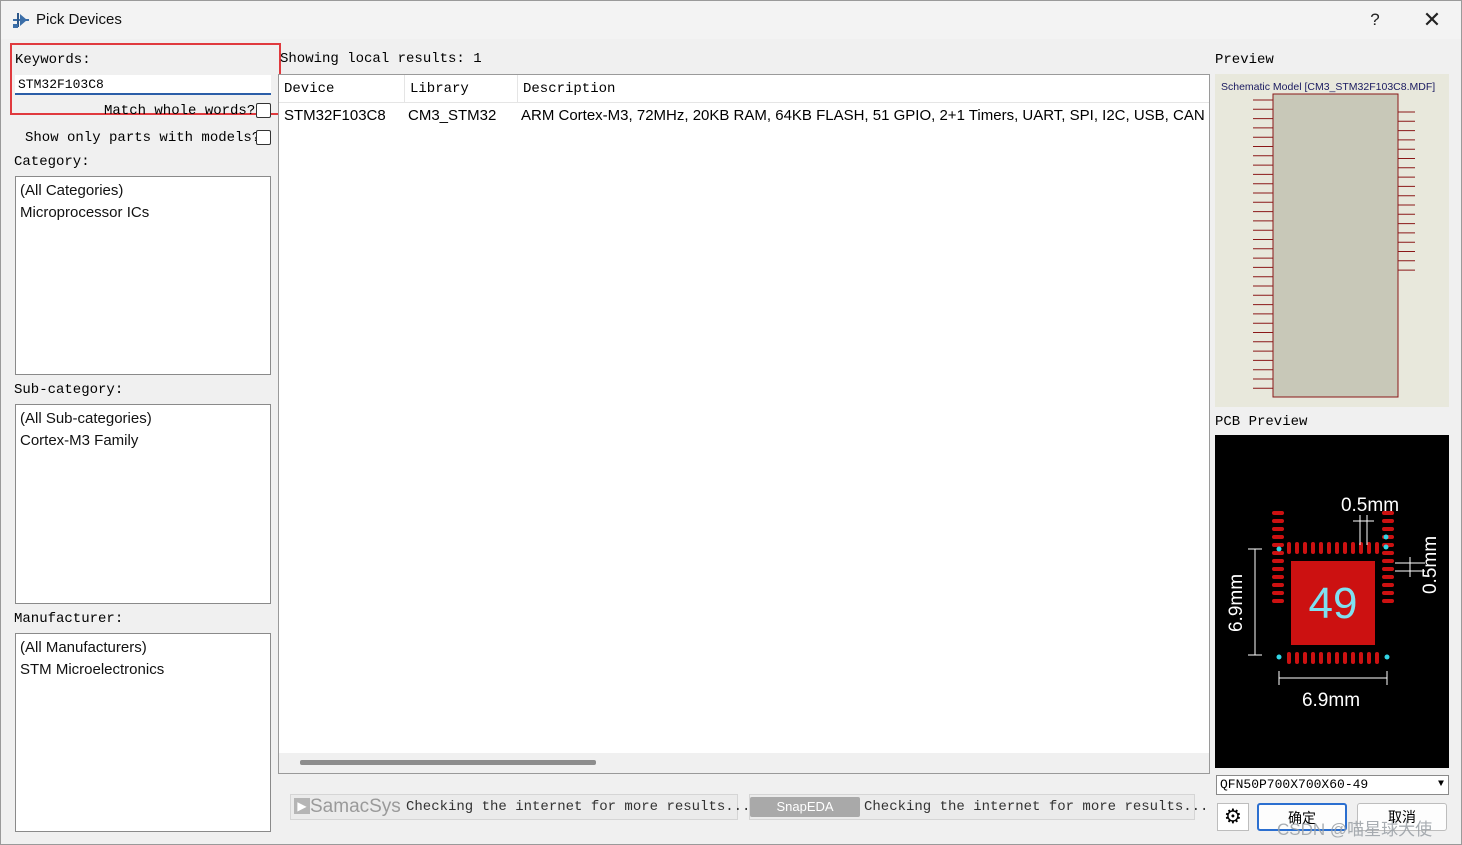 This screenshot has width=1462, height=845. Describe the element at coordinates (143, 419) in the screenshot. I see `subcategory-item: (All Sub-categories)` at that location.